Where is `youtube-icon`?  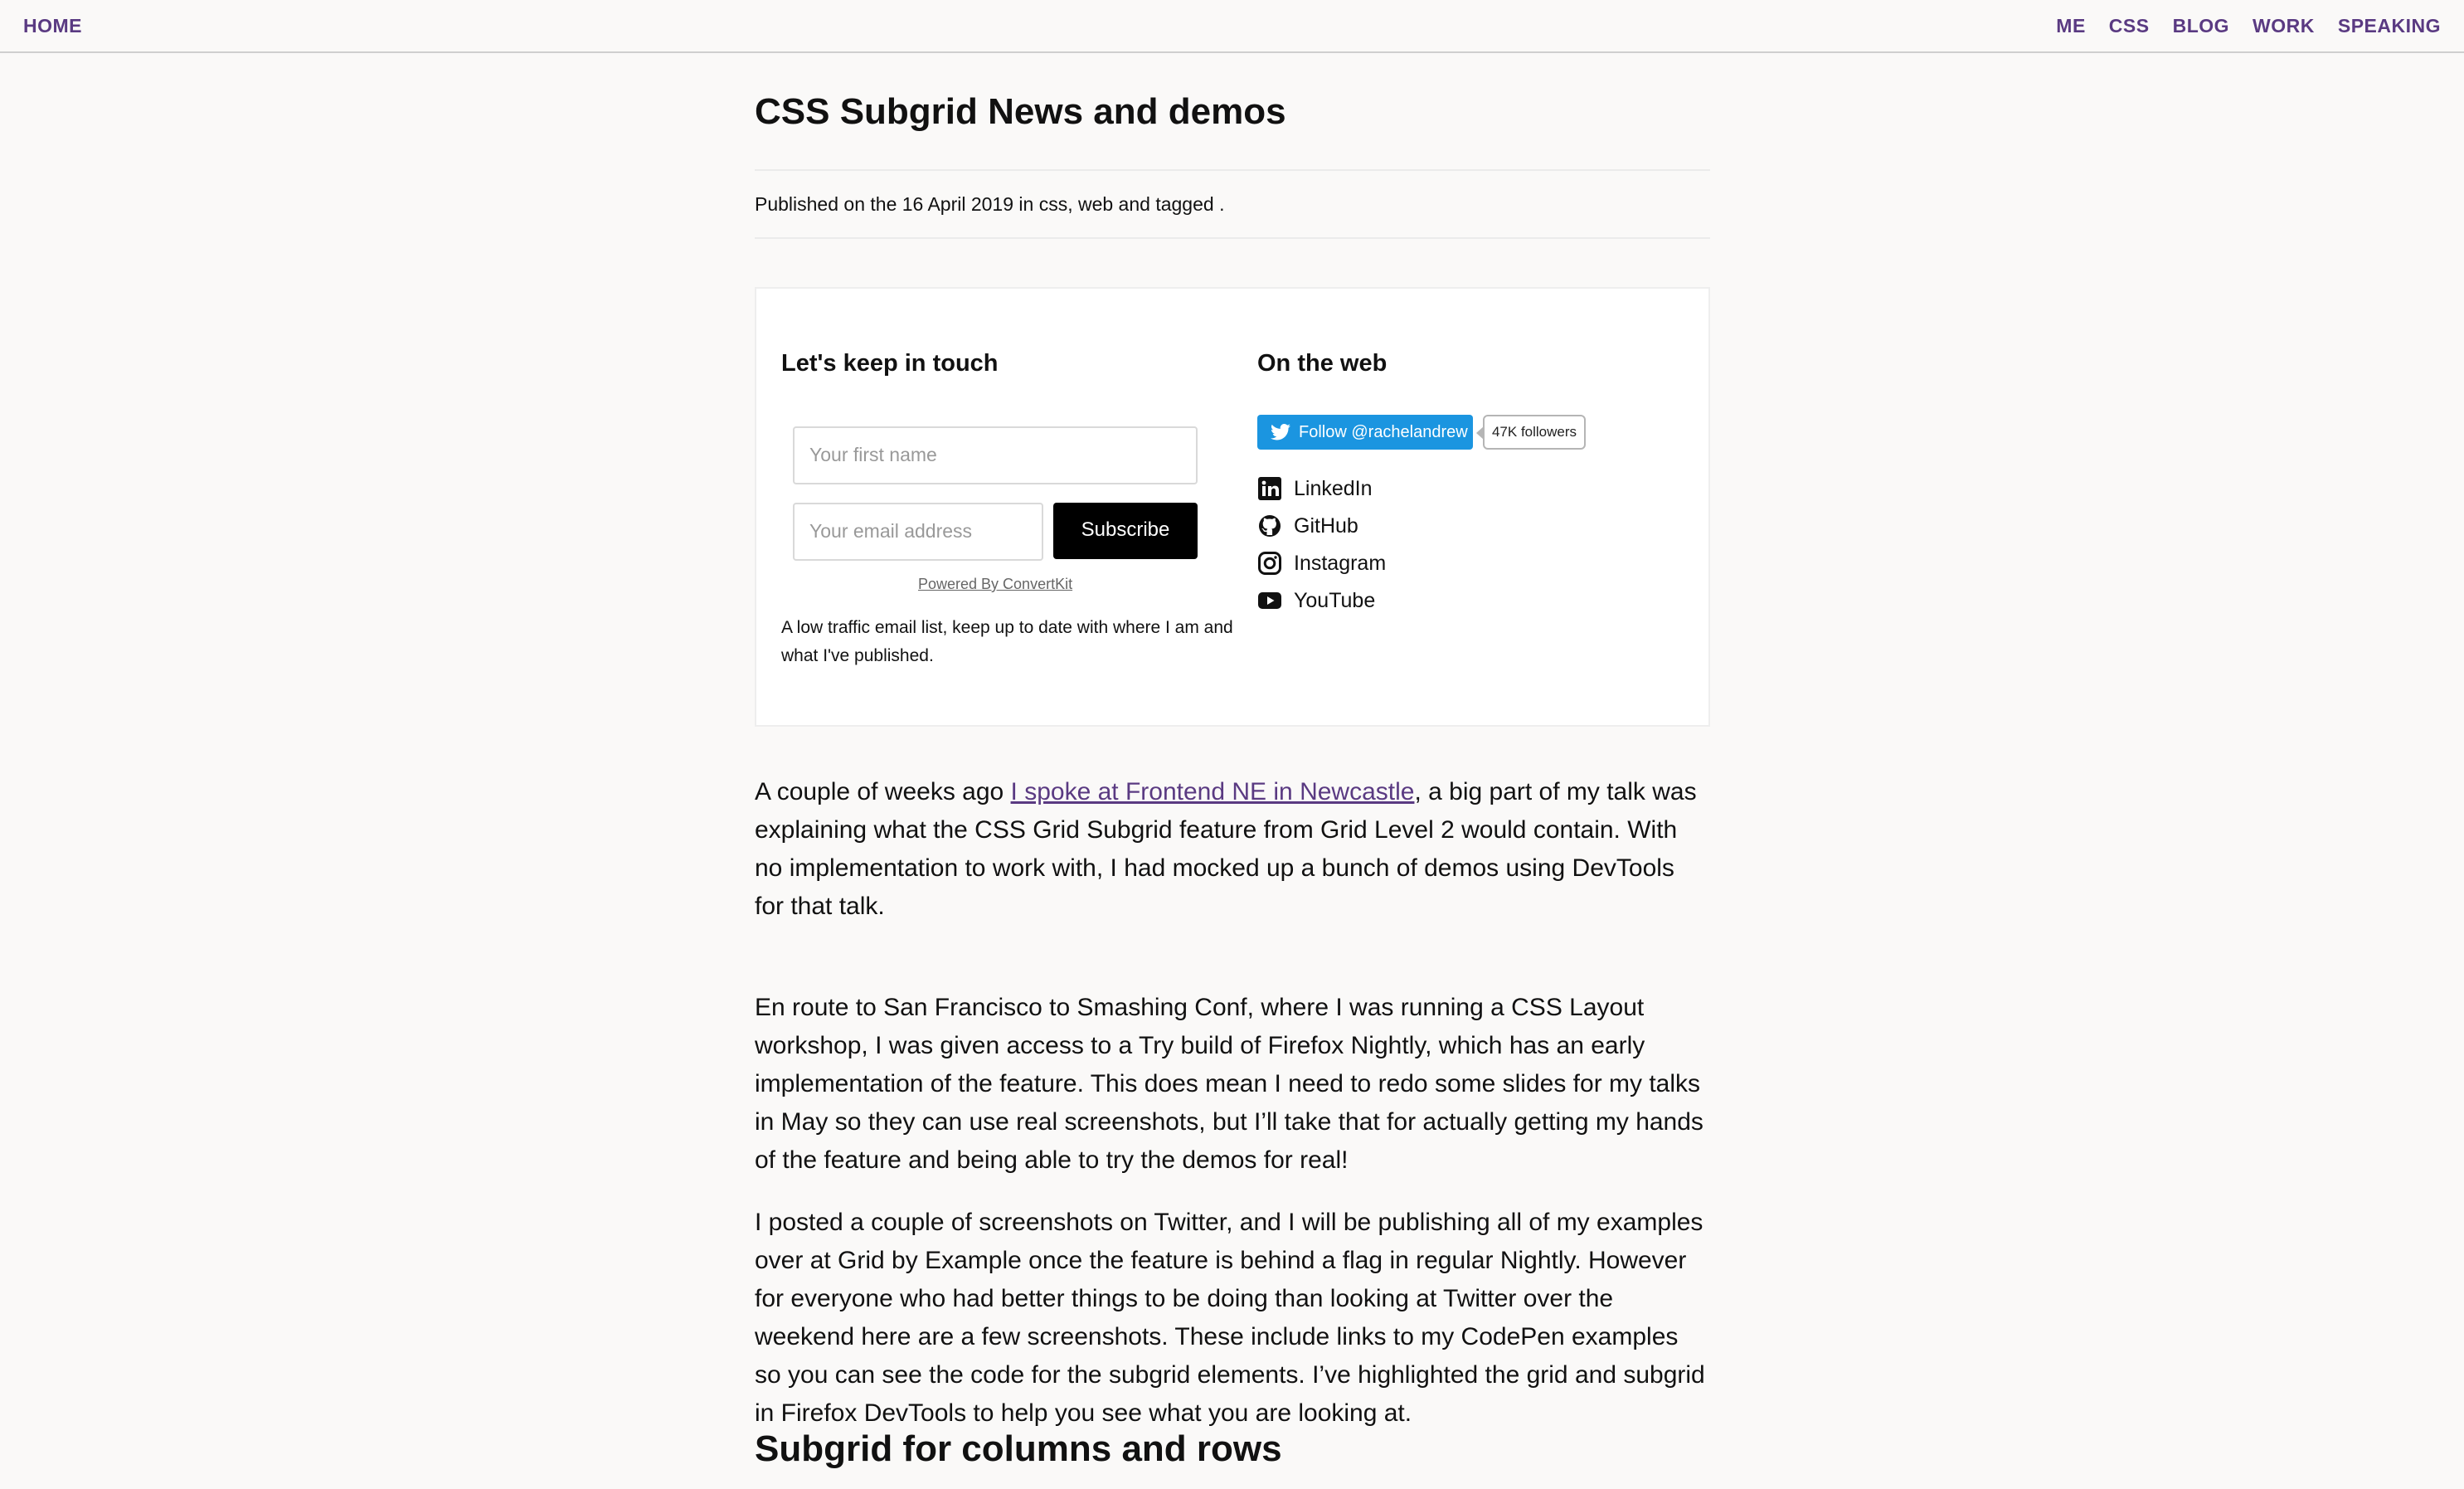 youtube-icon is located at coordinates (1270, 600).